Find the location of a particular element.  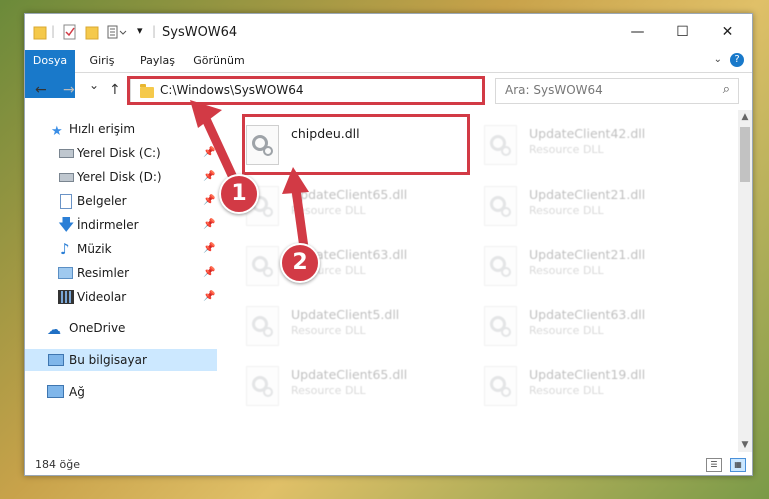

callout-arrows is located at coordinates (250, 178).